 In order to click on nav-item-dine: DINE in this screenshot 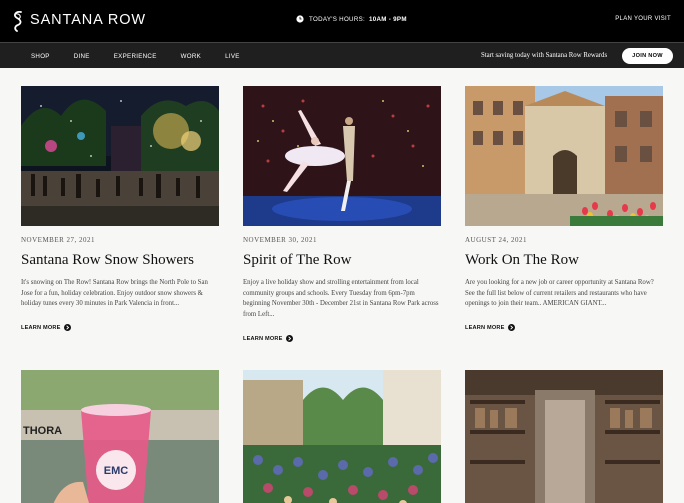, I will do `click(82, 56)`.